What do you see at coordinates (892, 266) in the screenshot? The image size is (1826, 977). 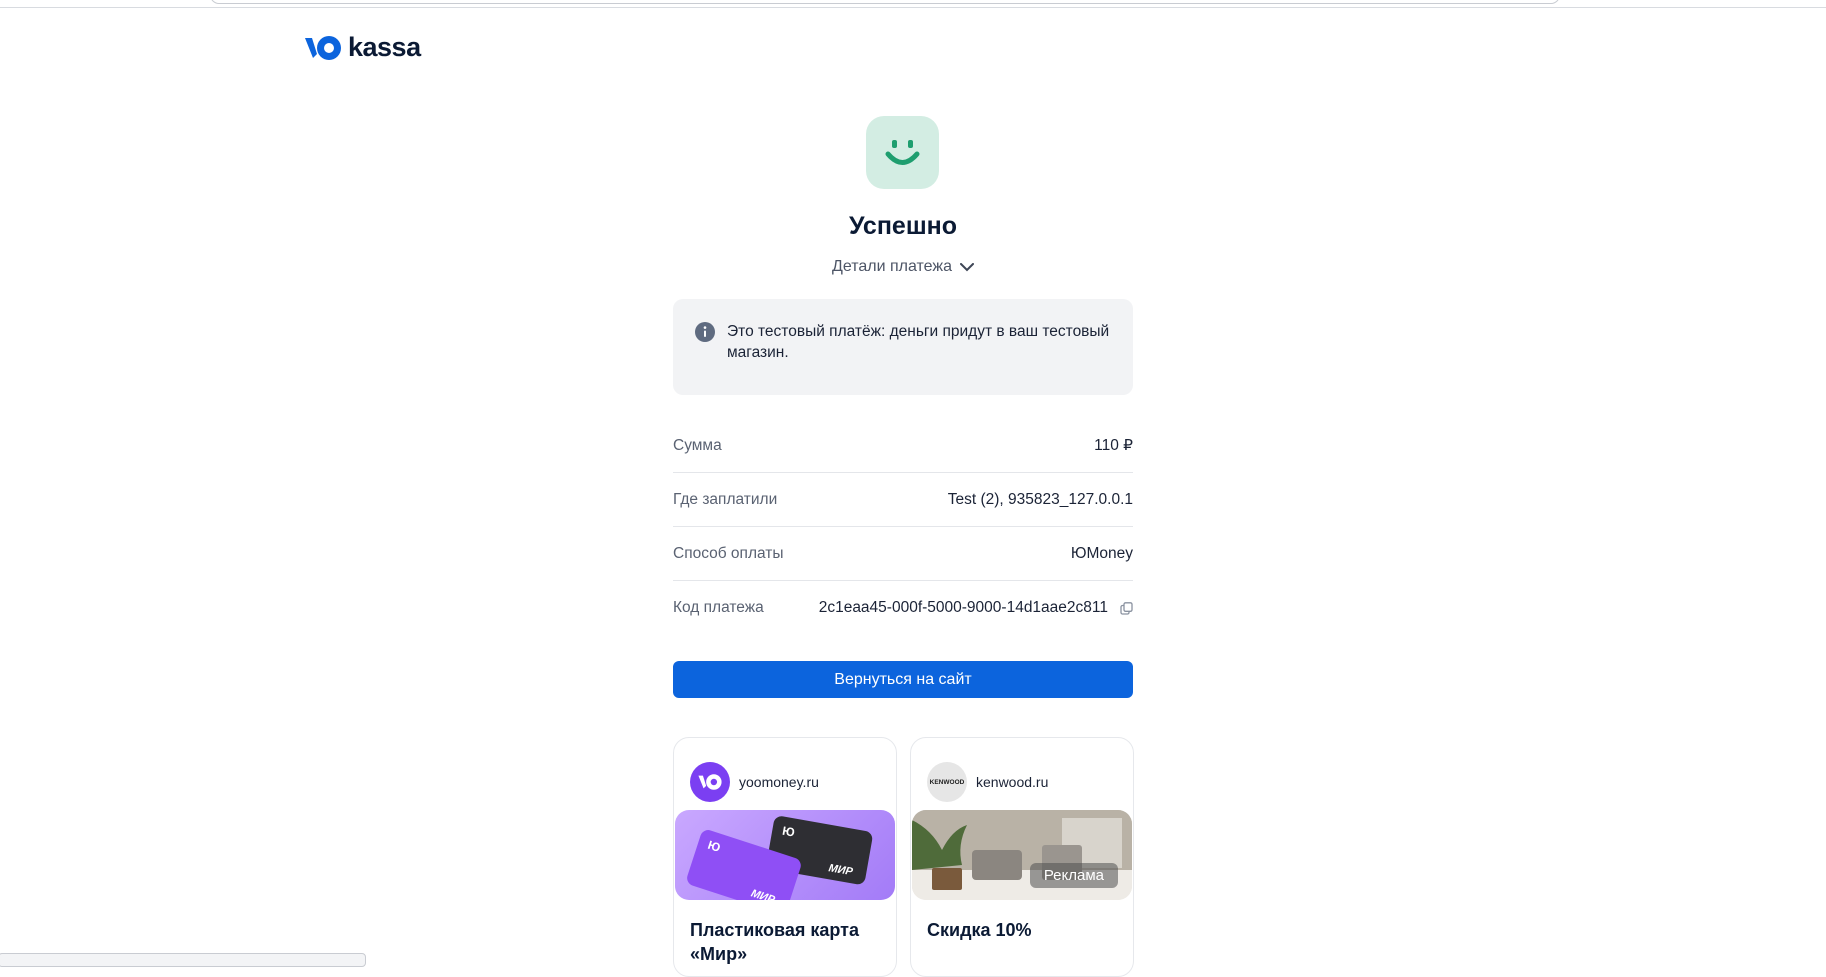 I see `payment-details-label: Детали платежа` at bounding box center [892, 266].